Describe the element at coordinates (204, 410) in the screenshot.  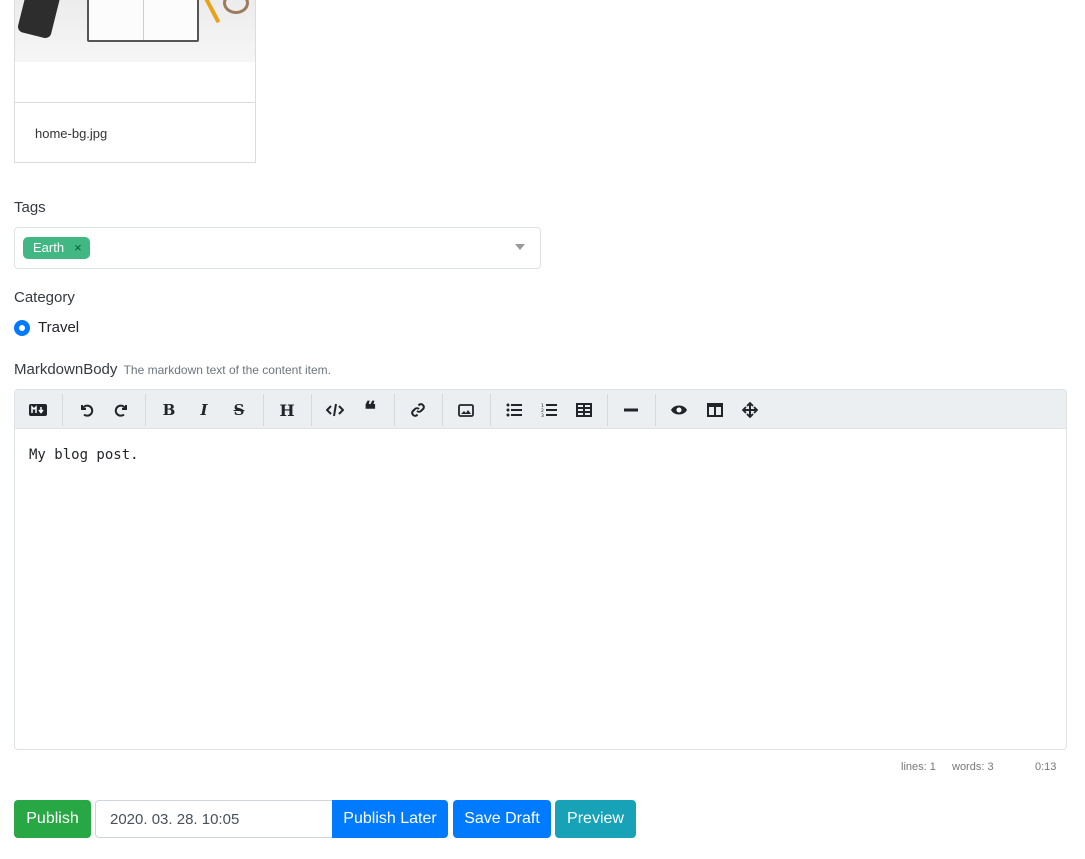
I see `italic-icon: I` at that location.